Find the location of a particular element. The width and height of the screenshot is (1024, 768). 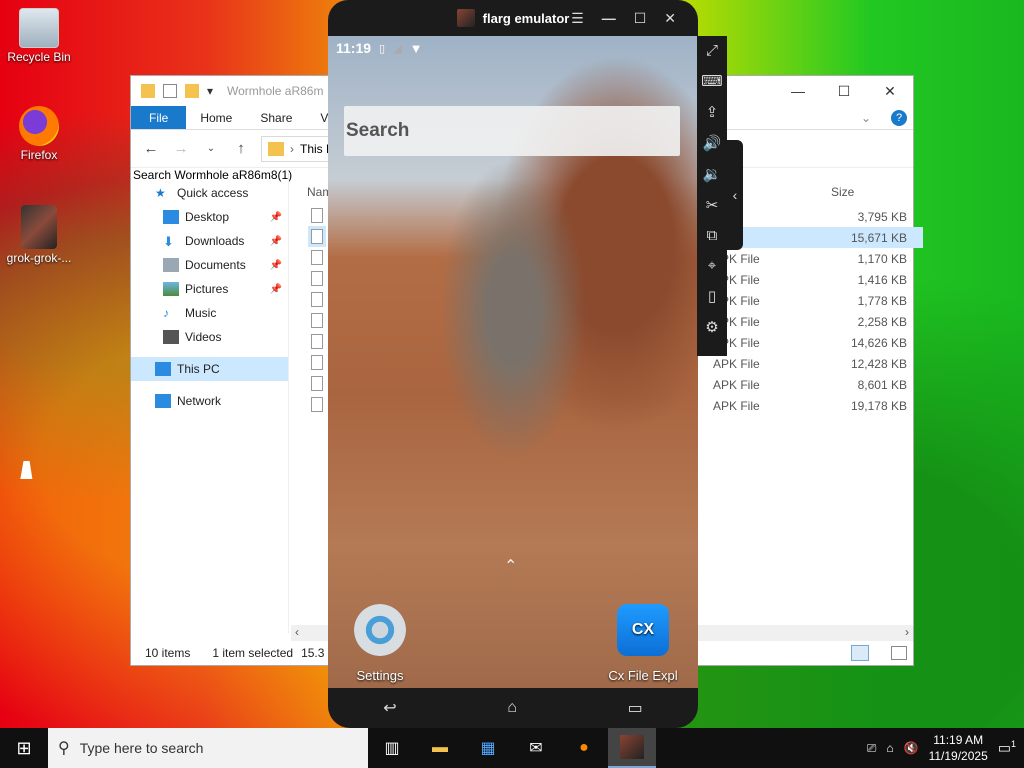

scroll-left-icon: ‹ is located at coordinates (297, 632).